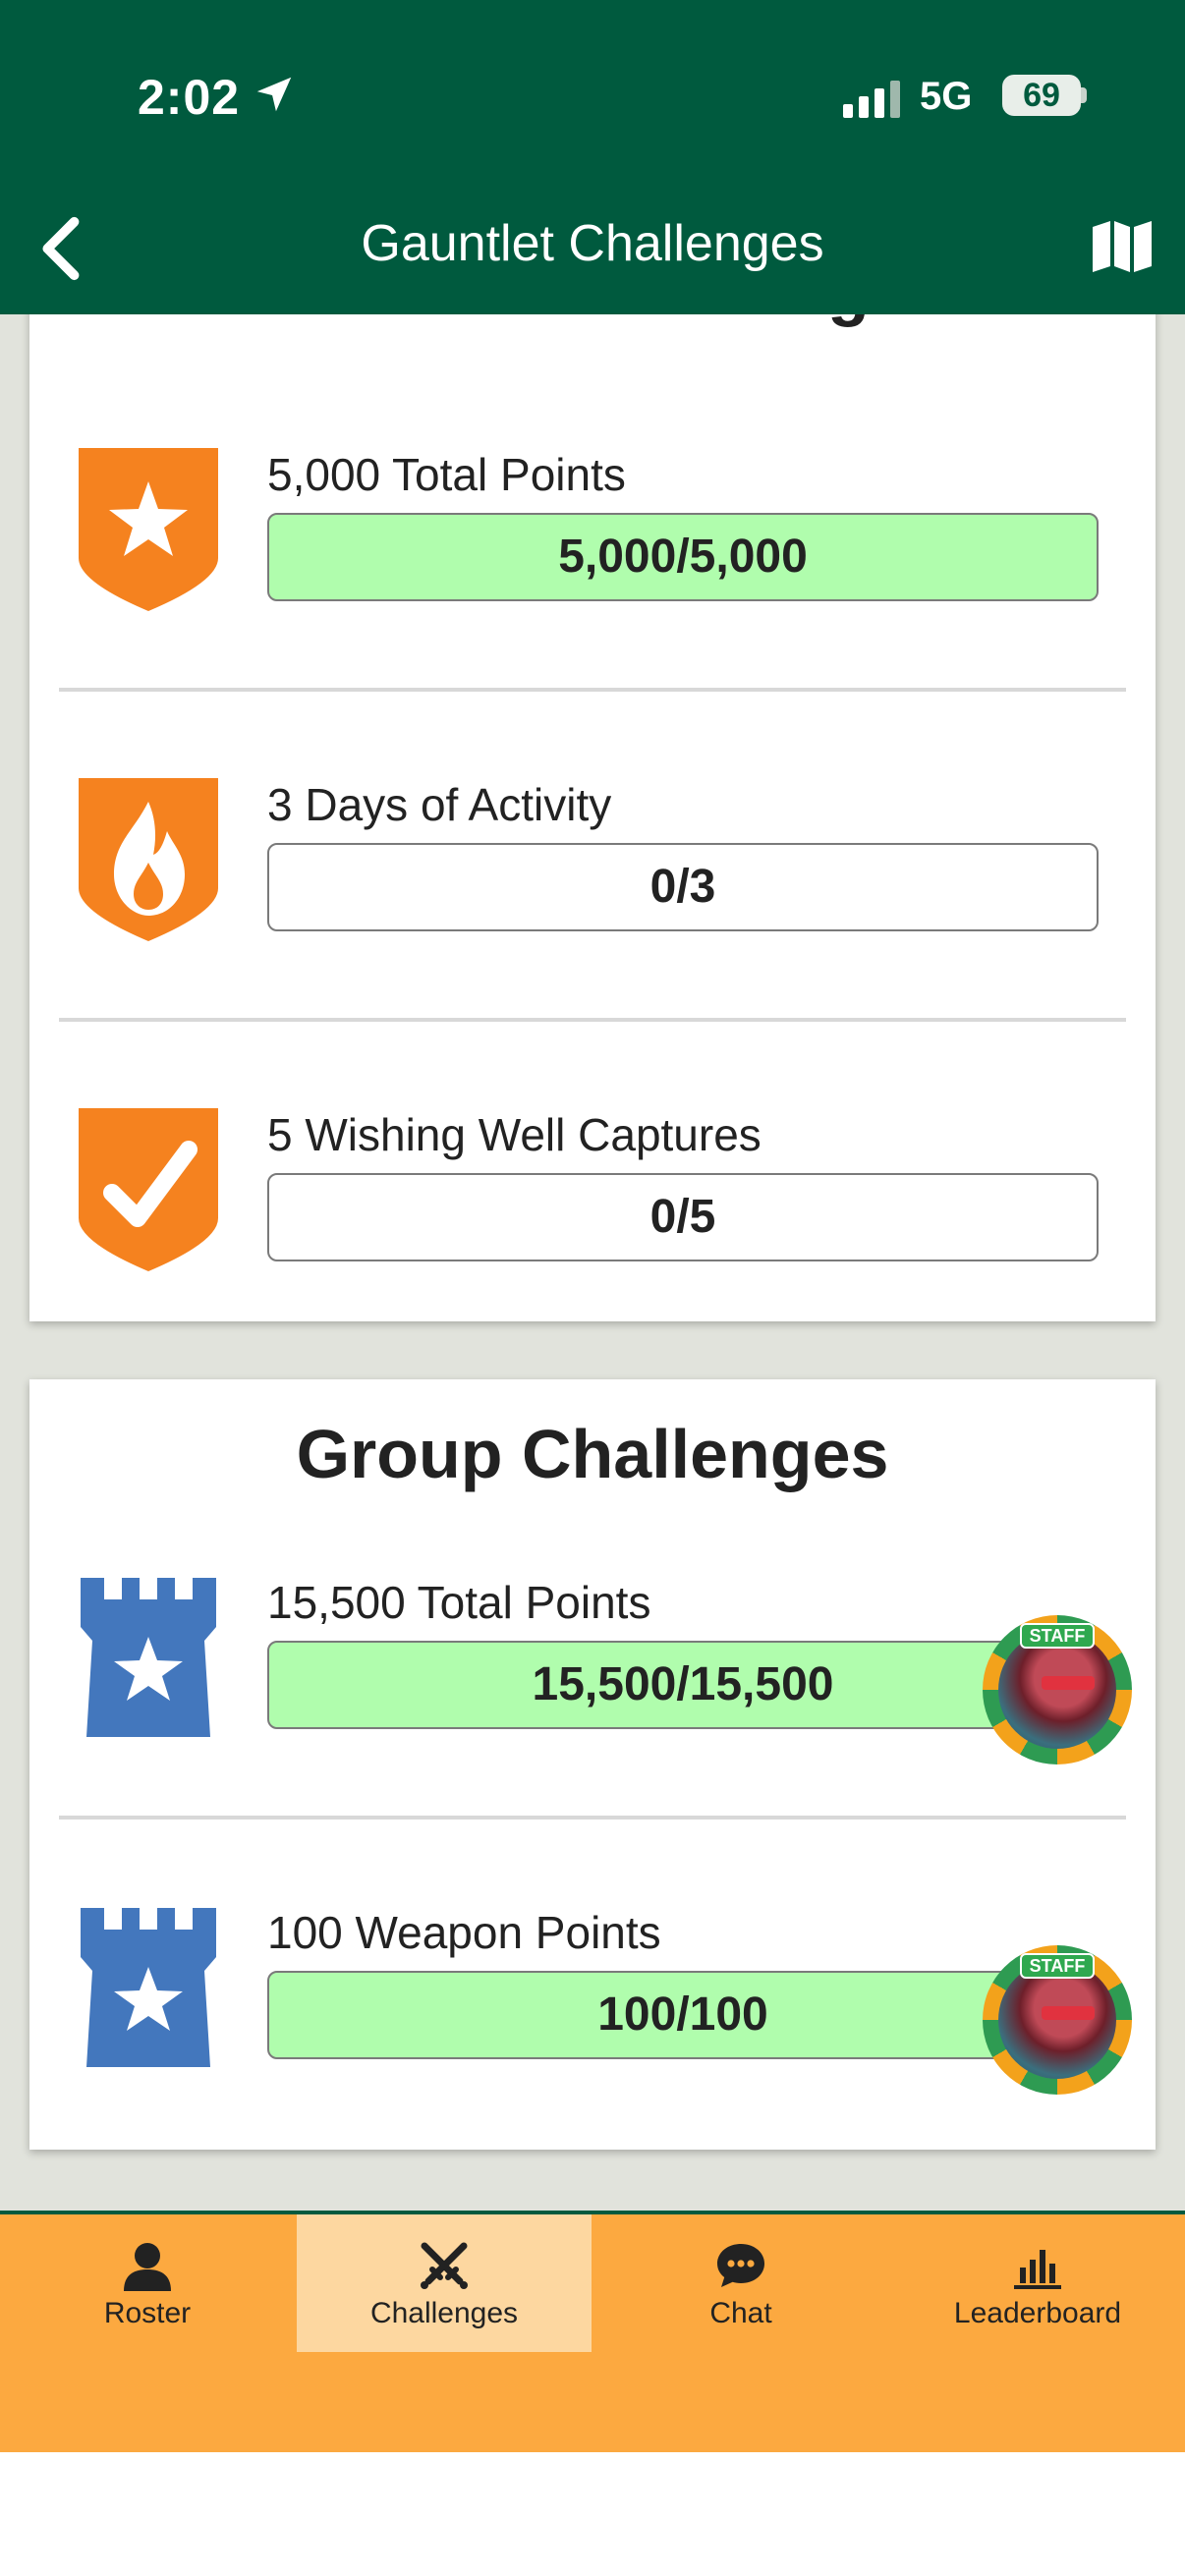  I want to click on challenge-row: 5,000 Total Points 5,000/5,000, so click(592, 519).